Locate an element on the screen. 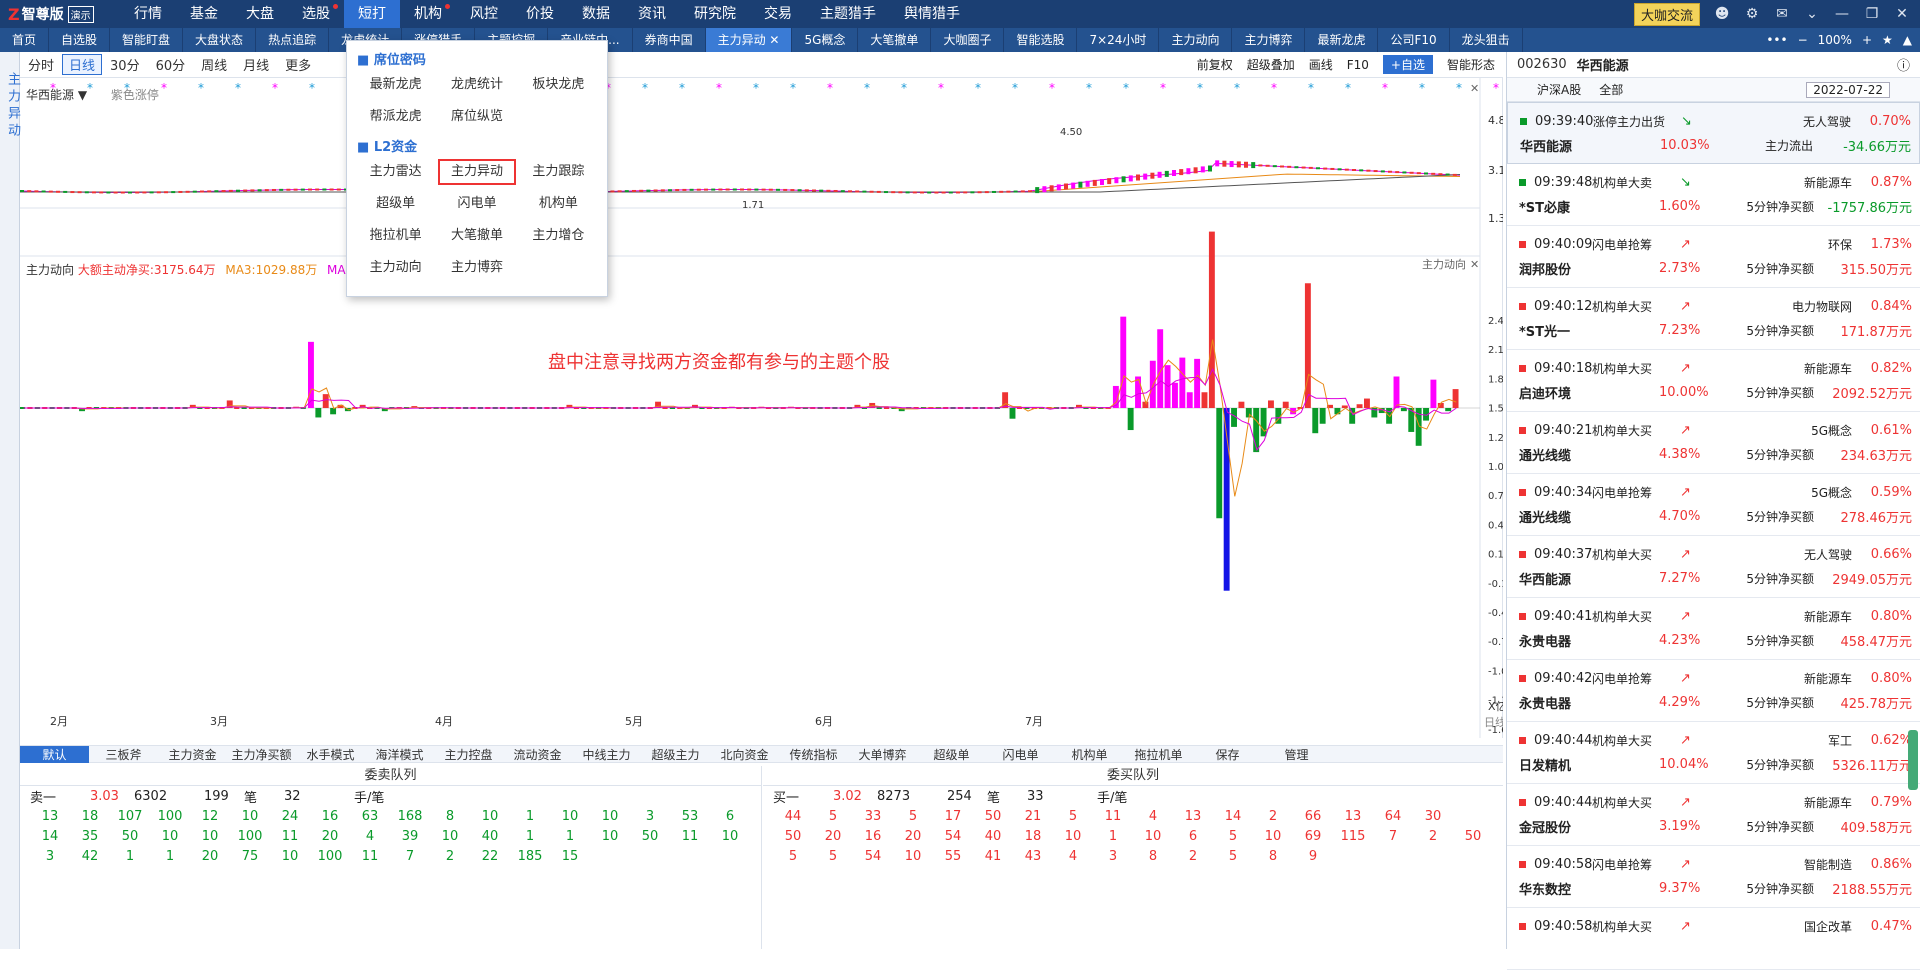 The image size is (1920, 970). menu-item-5: 机构 is located at coordinates (428, 14).